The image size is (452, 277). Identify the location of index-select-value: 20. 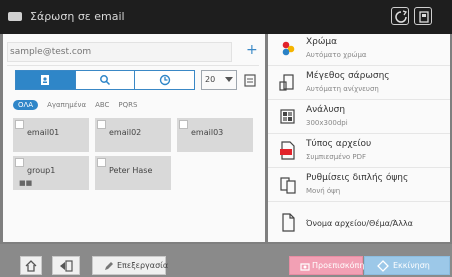
(210, 79).